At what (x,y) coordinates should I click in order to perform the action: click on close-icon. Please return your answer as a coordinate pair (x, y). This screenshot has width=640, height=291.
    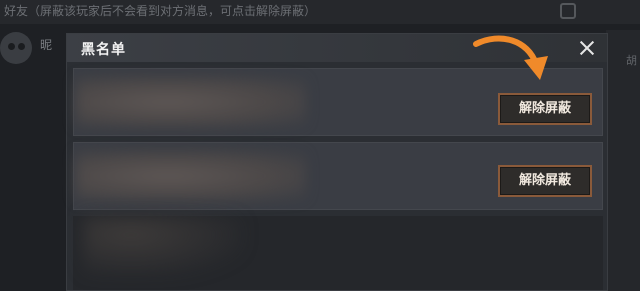
    Looking at the image, I should click on (587, 48).